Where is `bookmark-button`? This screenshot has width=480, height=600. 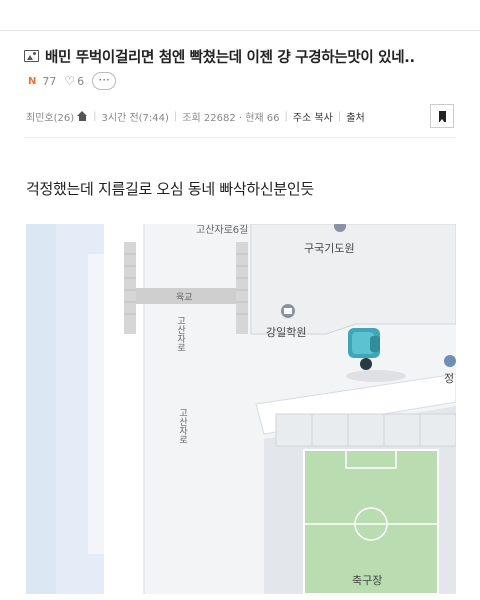 bookmark-button is located at coordinates (442, 116).